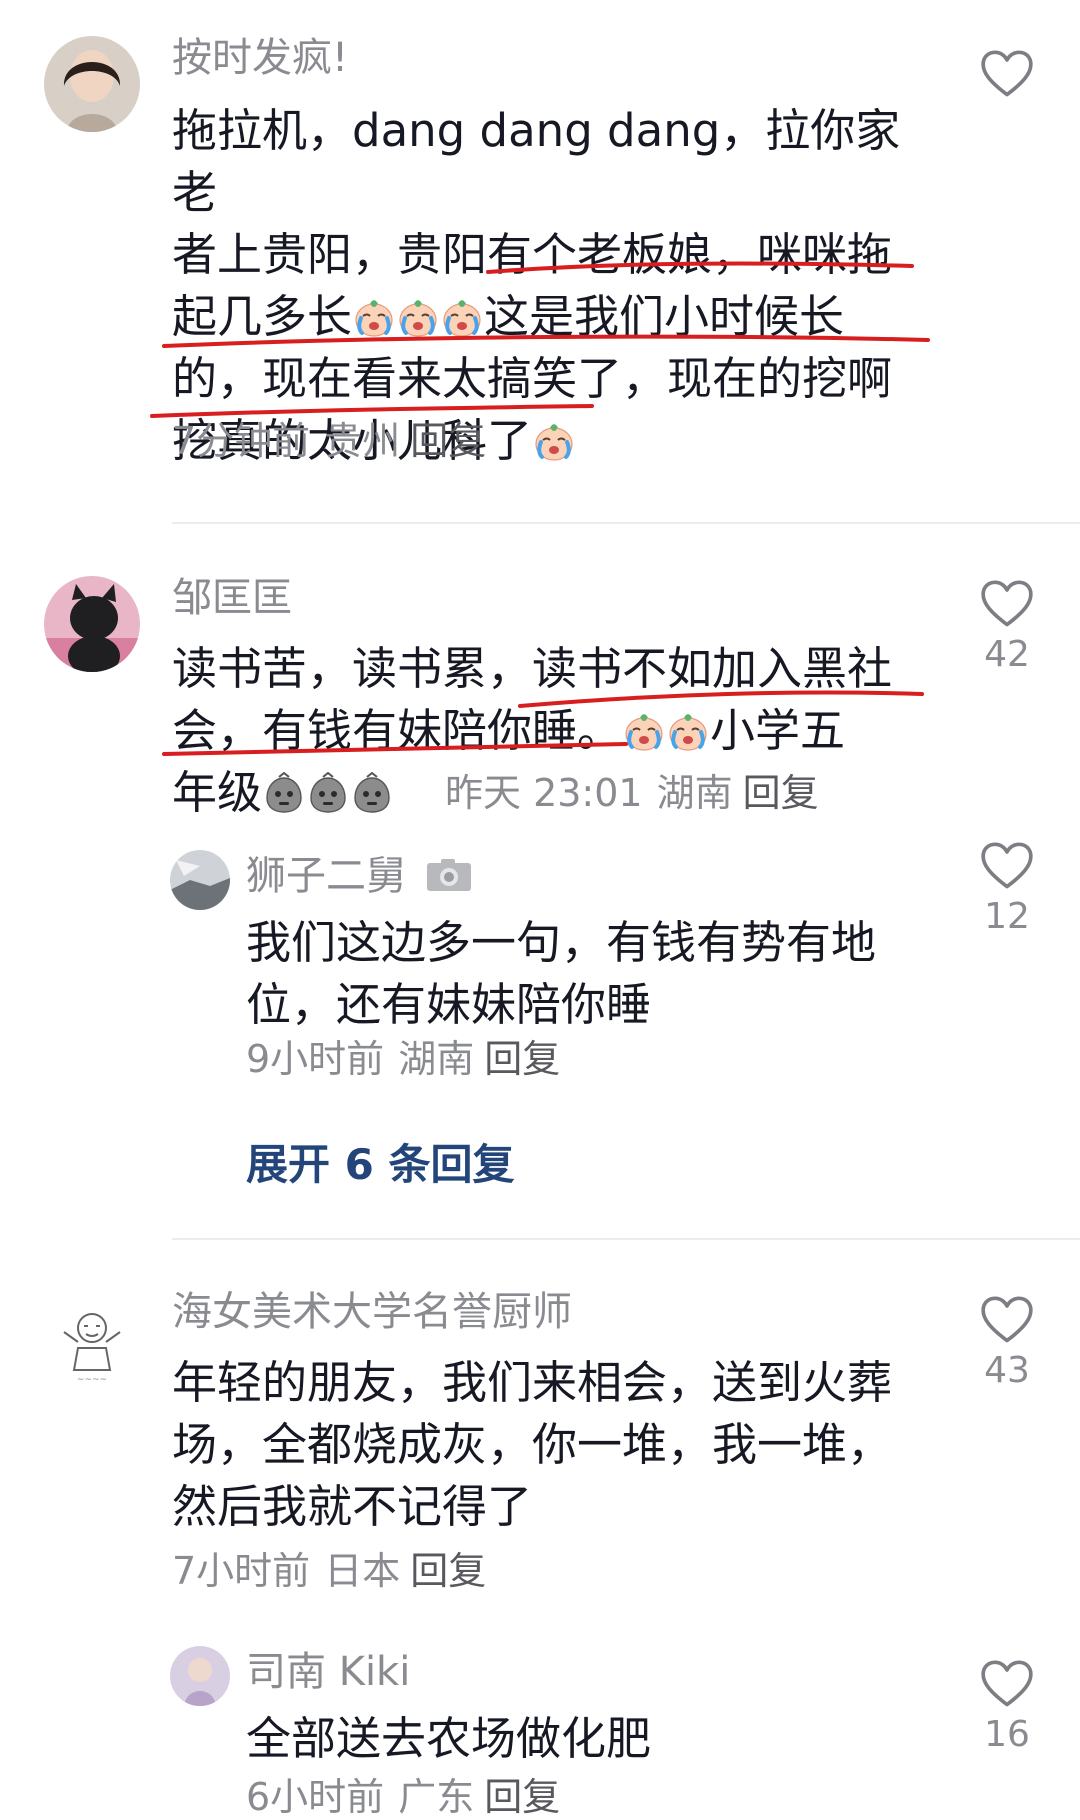  I want to click on timestamp: 6小时前, so click(315, 1797).